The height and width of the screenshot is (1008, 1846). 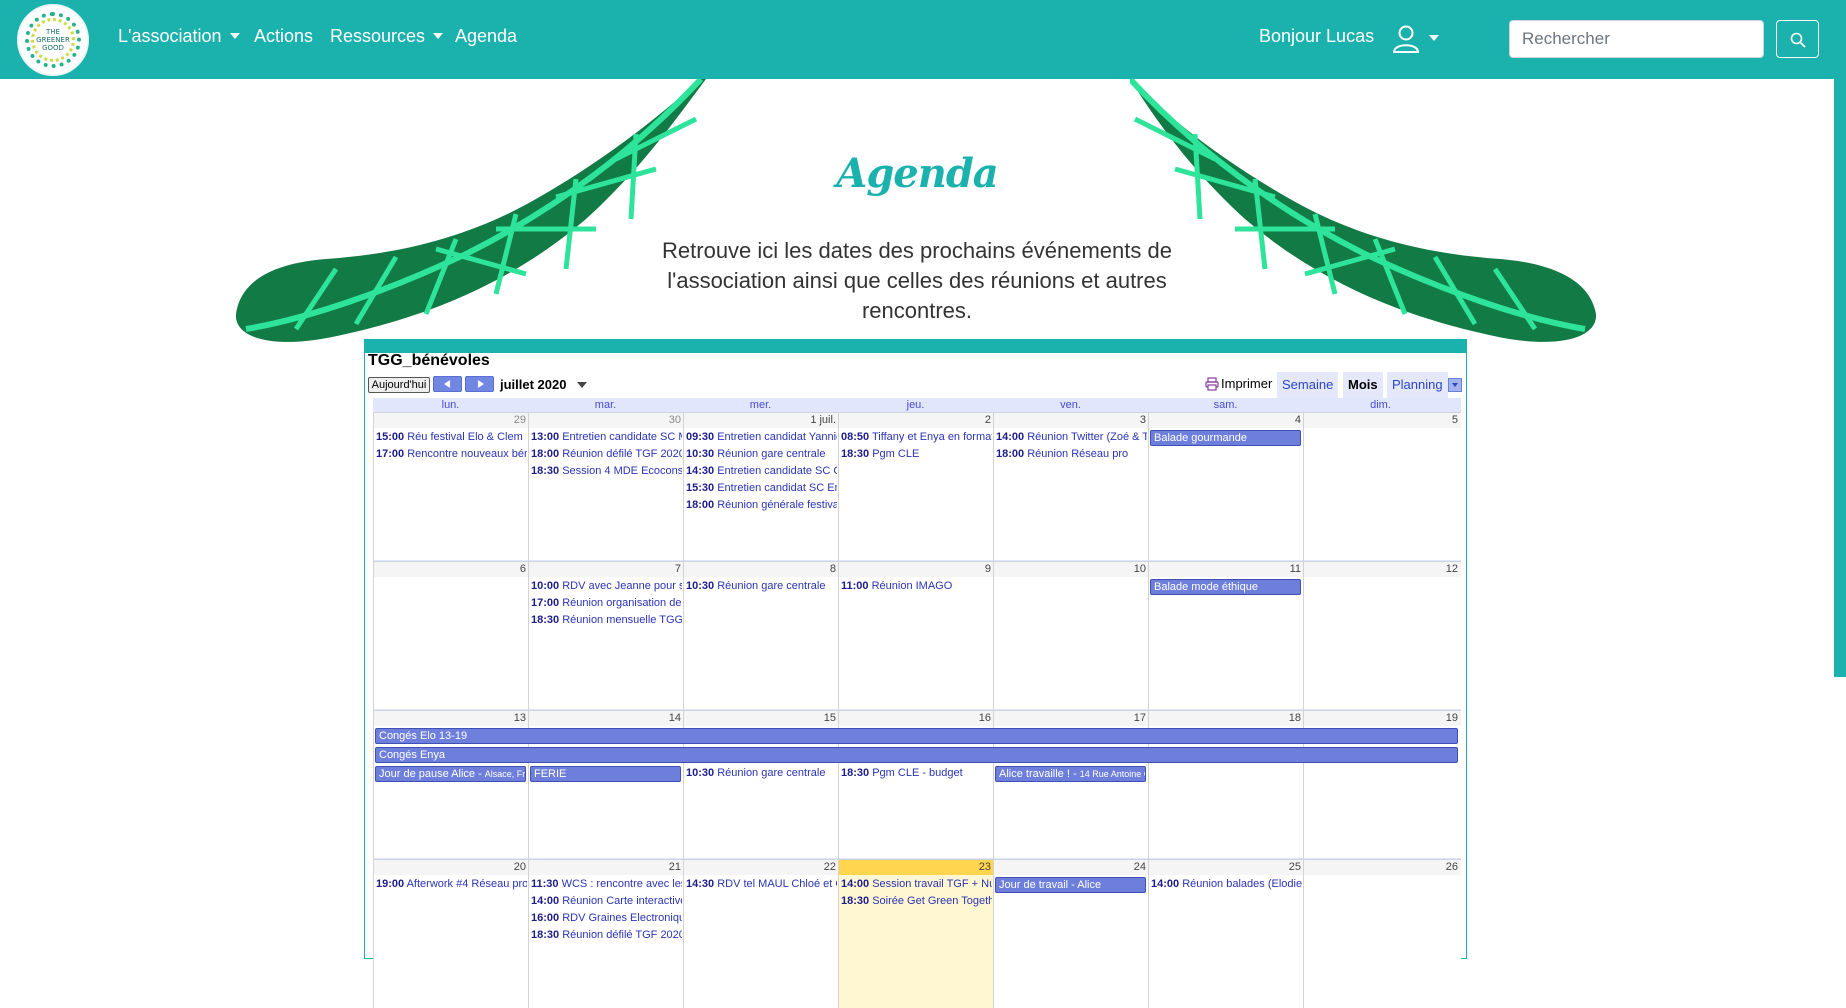 I want to click on calendar-event: 19:00 Afterwork #4 Réseau pro, so click(x=451, y=884).